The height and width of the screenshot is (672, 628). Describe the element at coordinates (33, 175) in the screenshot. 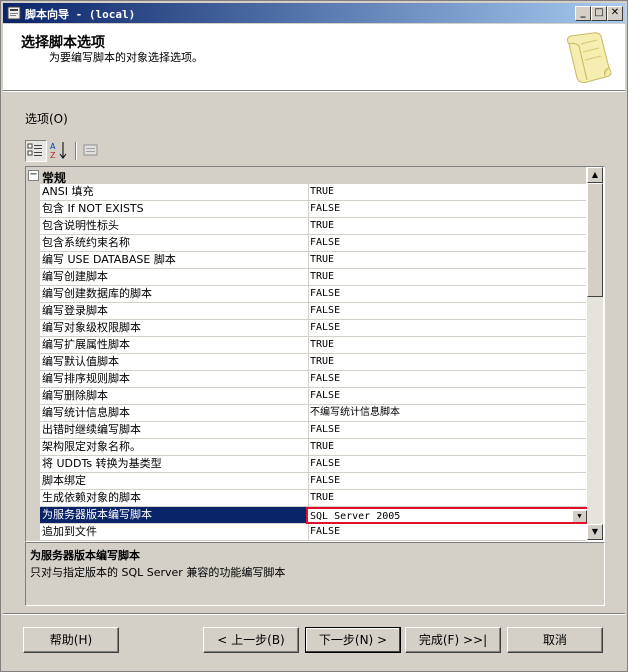

I see `collapse-icon: −` at that location.